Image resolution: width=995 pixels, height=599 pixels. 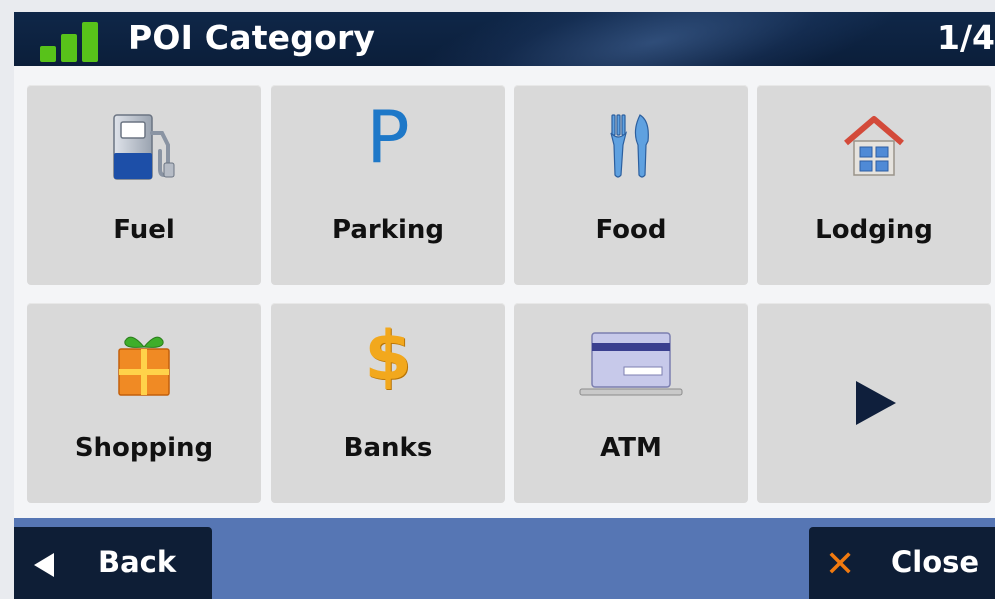 I want to click on parking-icon: P, so click(x=388, y=137).